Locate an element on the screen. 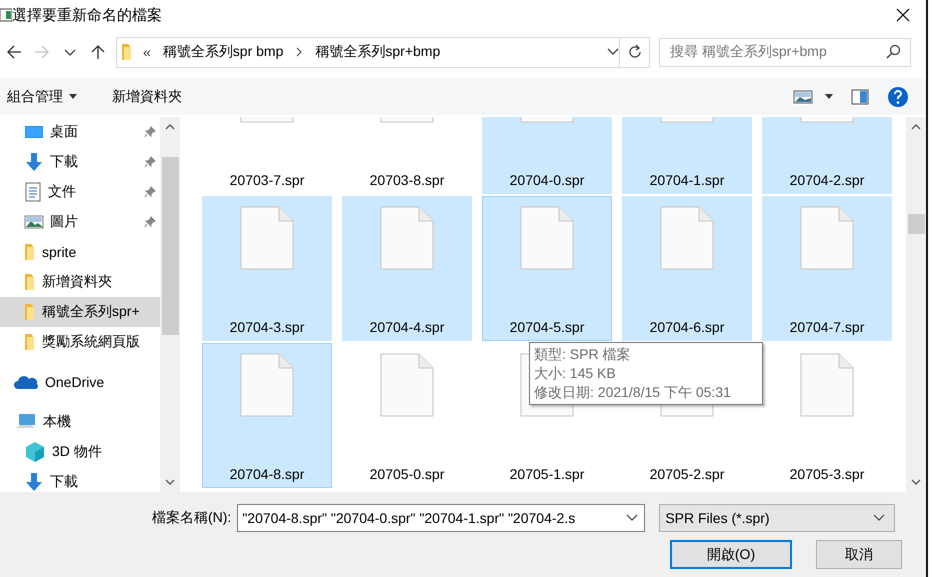 The width and height of the screenshot is (932, 577). tooltip: 類型: SPR 檔案 大小: 145 KB 修改日期: 2021/8/15 下午 05:31 is located at coordinates (646, 373).